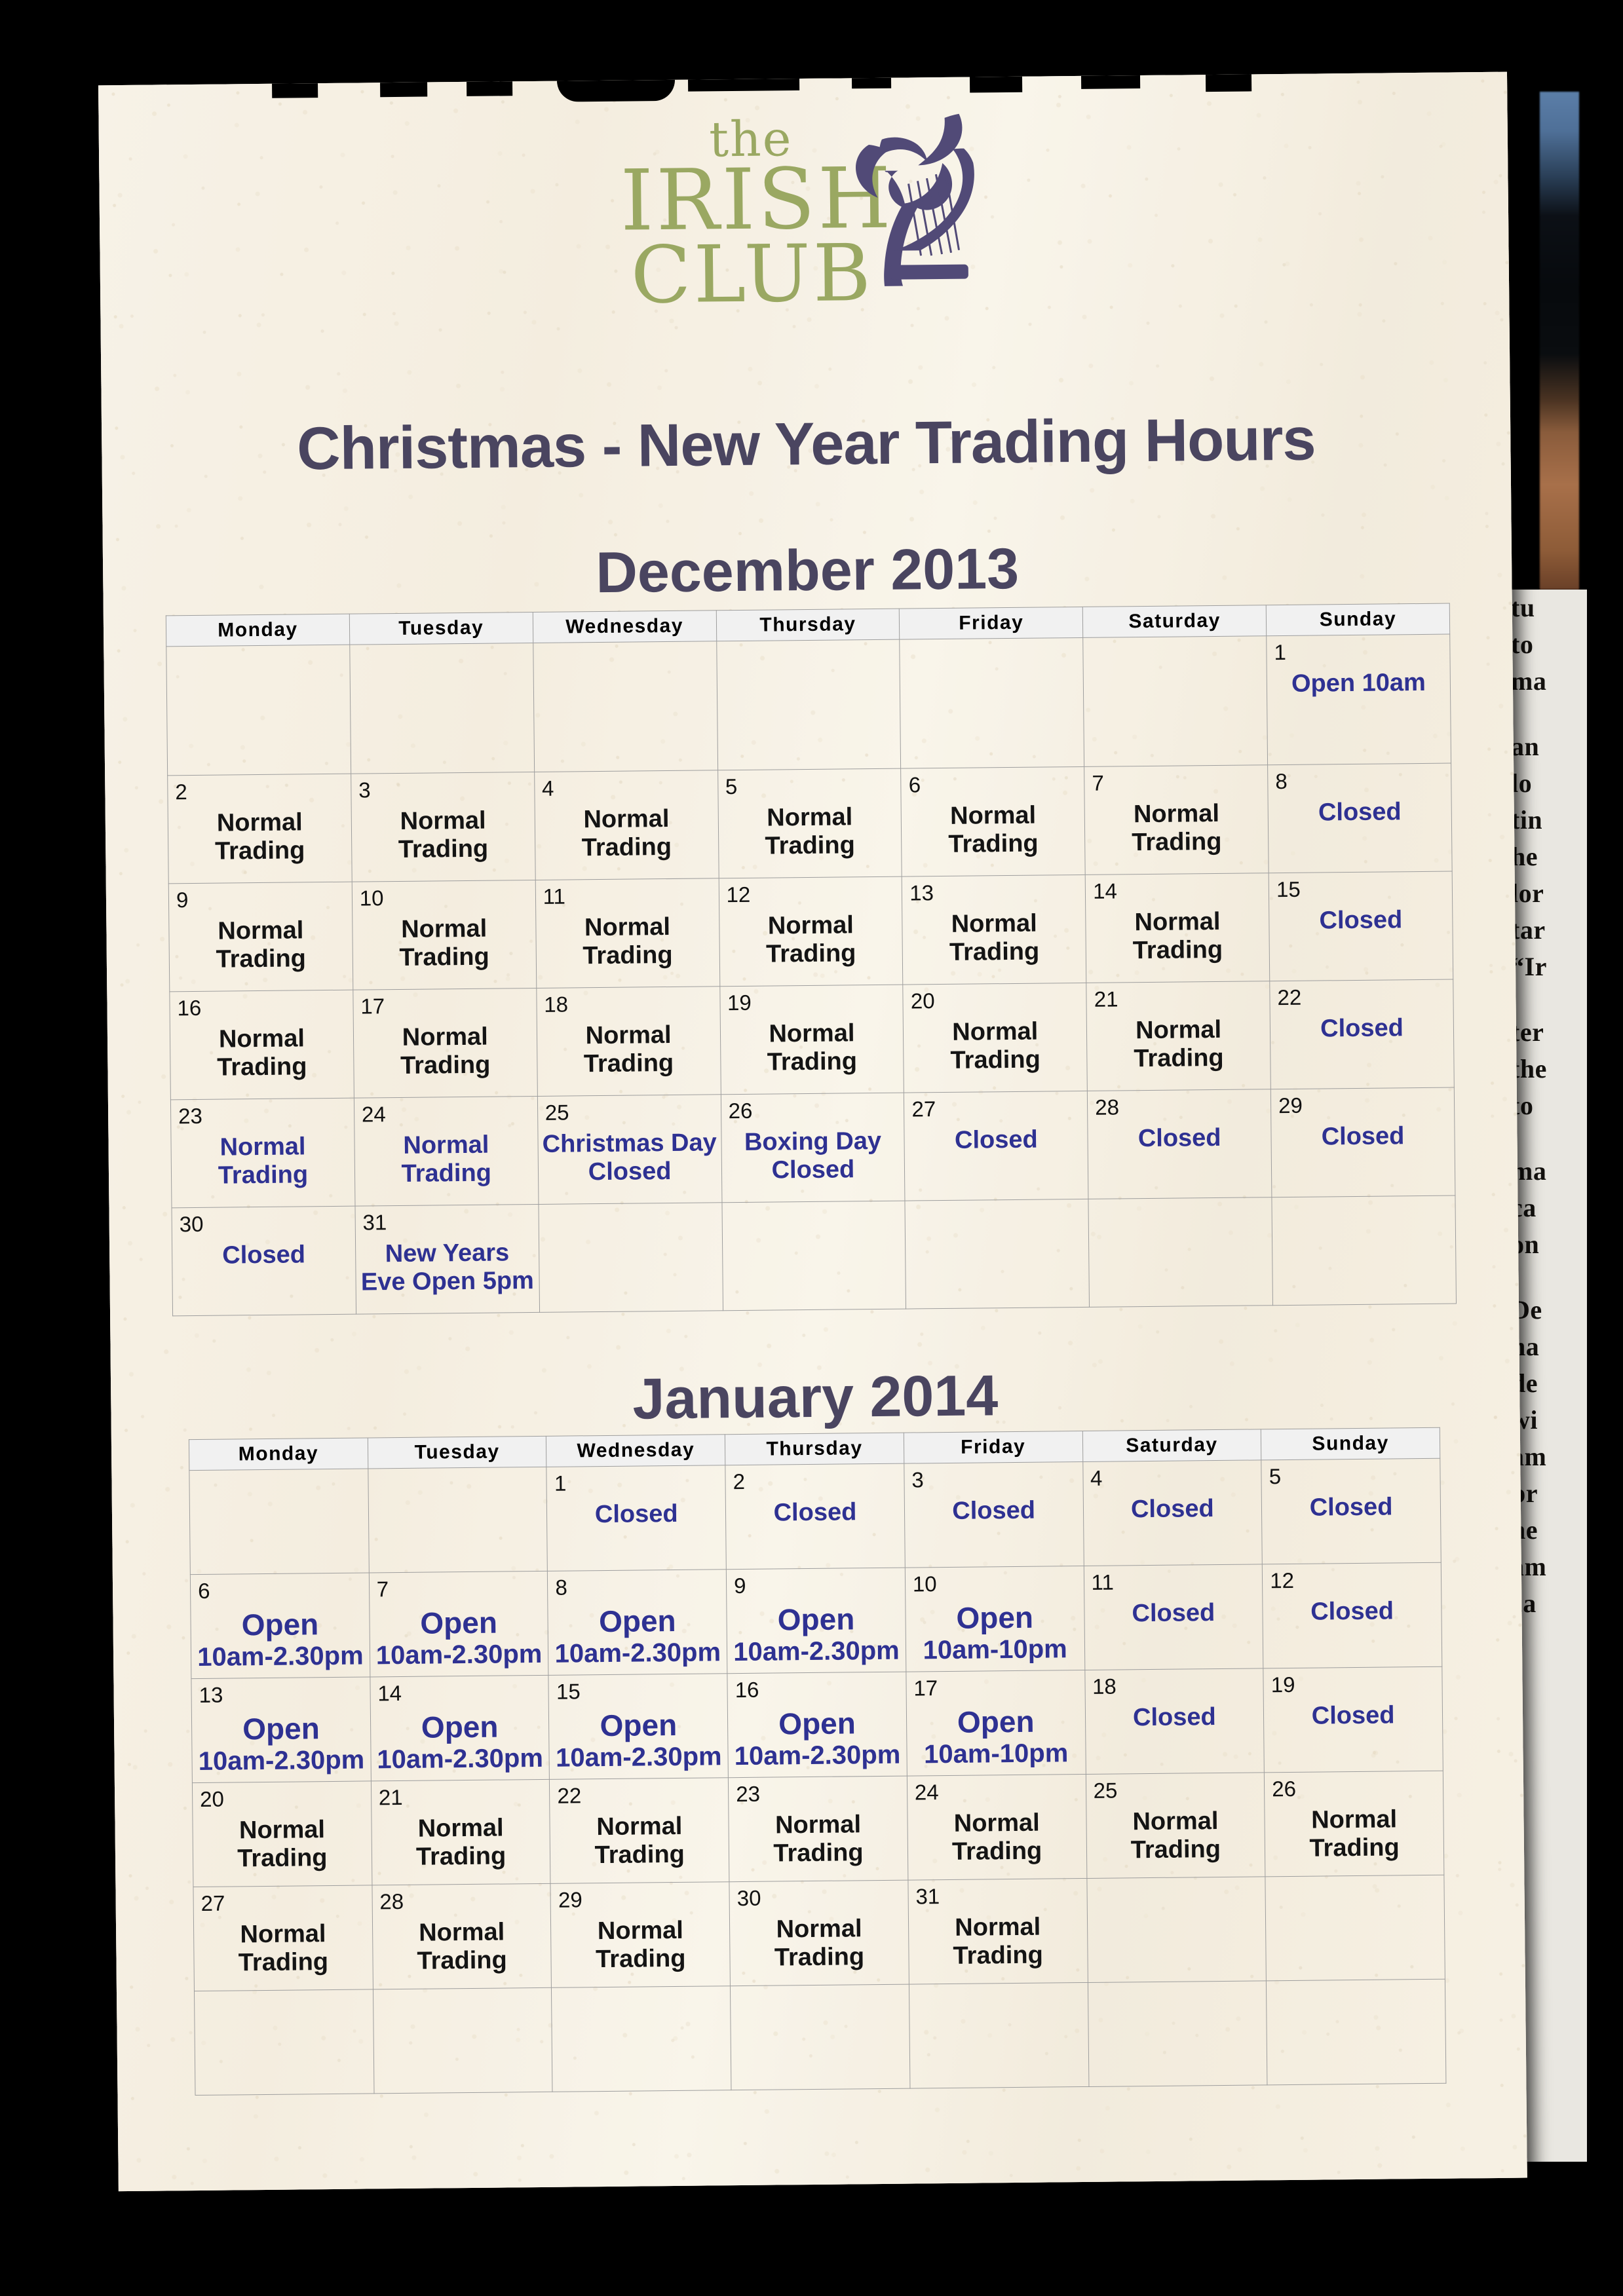 The height and width of the screenshot is (2296, 1623). Describe the element at coordinates (1523, 607) in the screenshot. I see `newsprint-line: tu` at that location.